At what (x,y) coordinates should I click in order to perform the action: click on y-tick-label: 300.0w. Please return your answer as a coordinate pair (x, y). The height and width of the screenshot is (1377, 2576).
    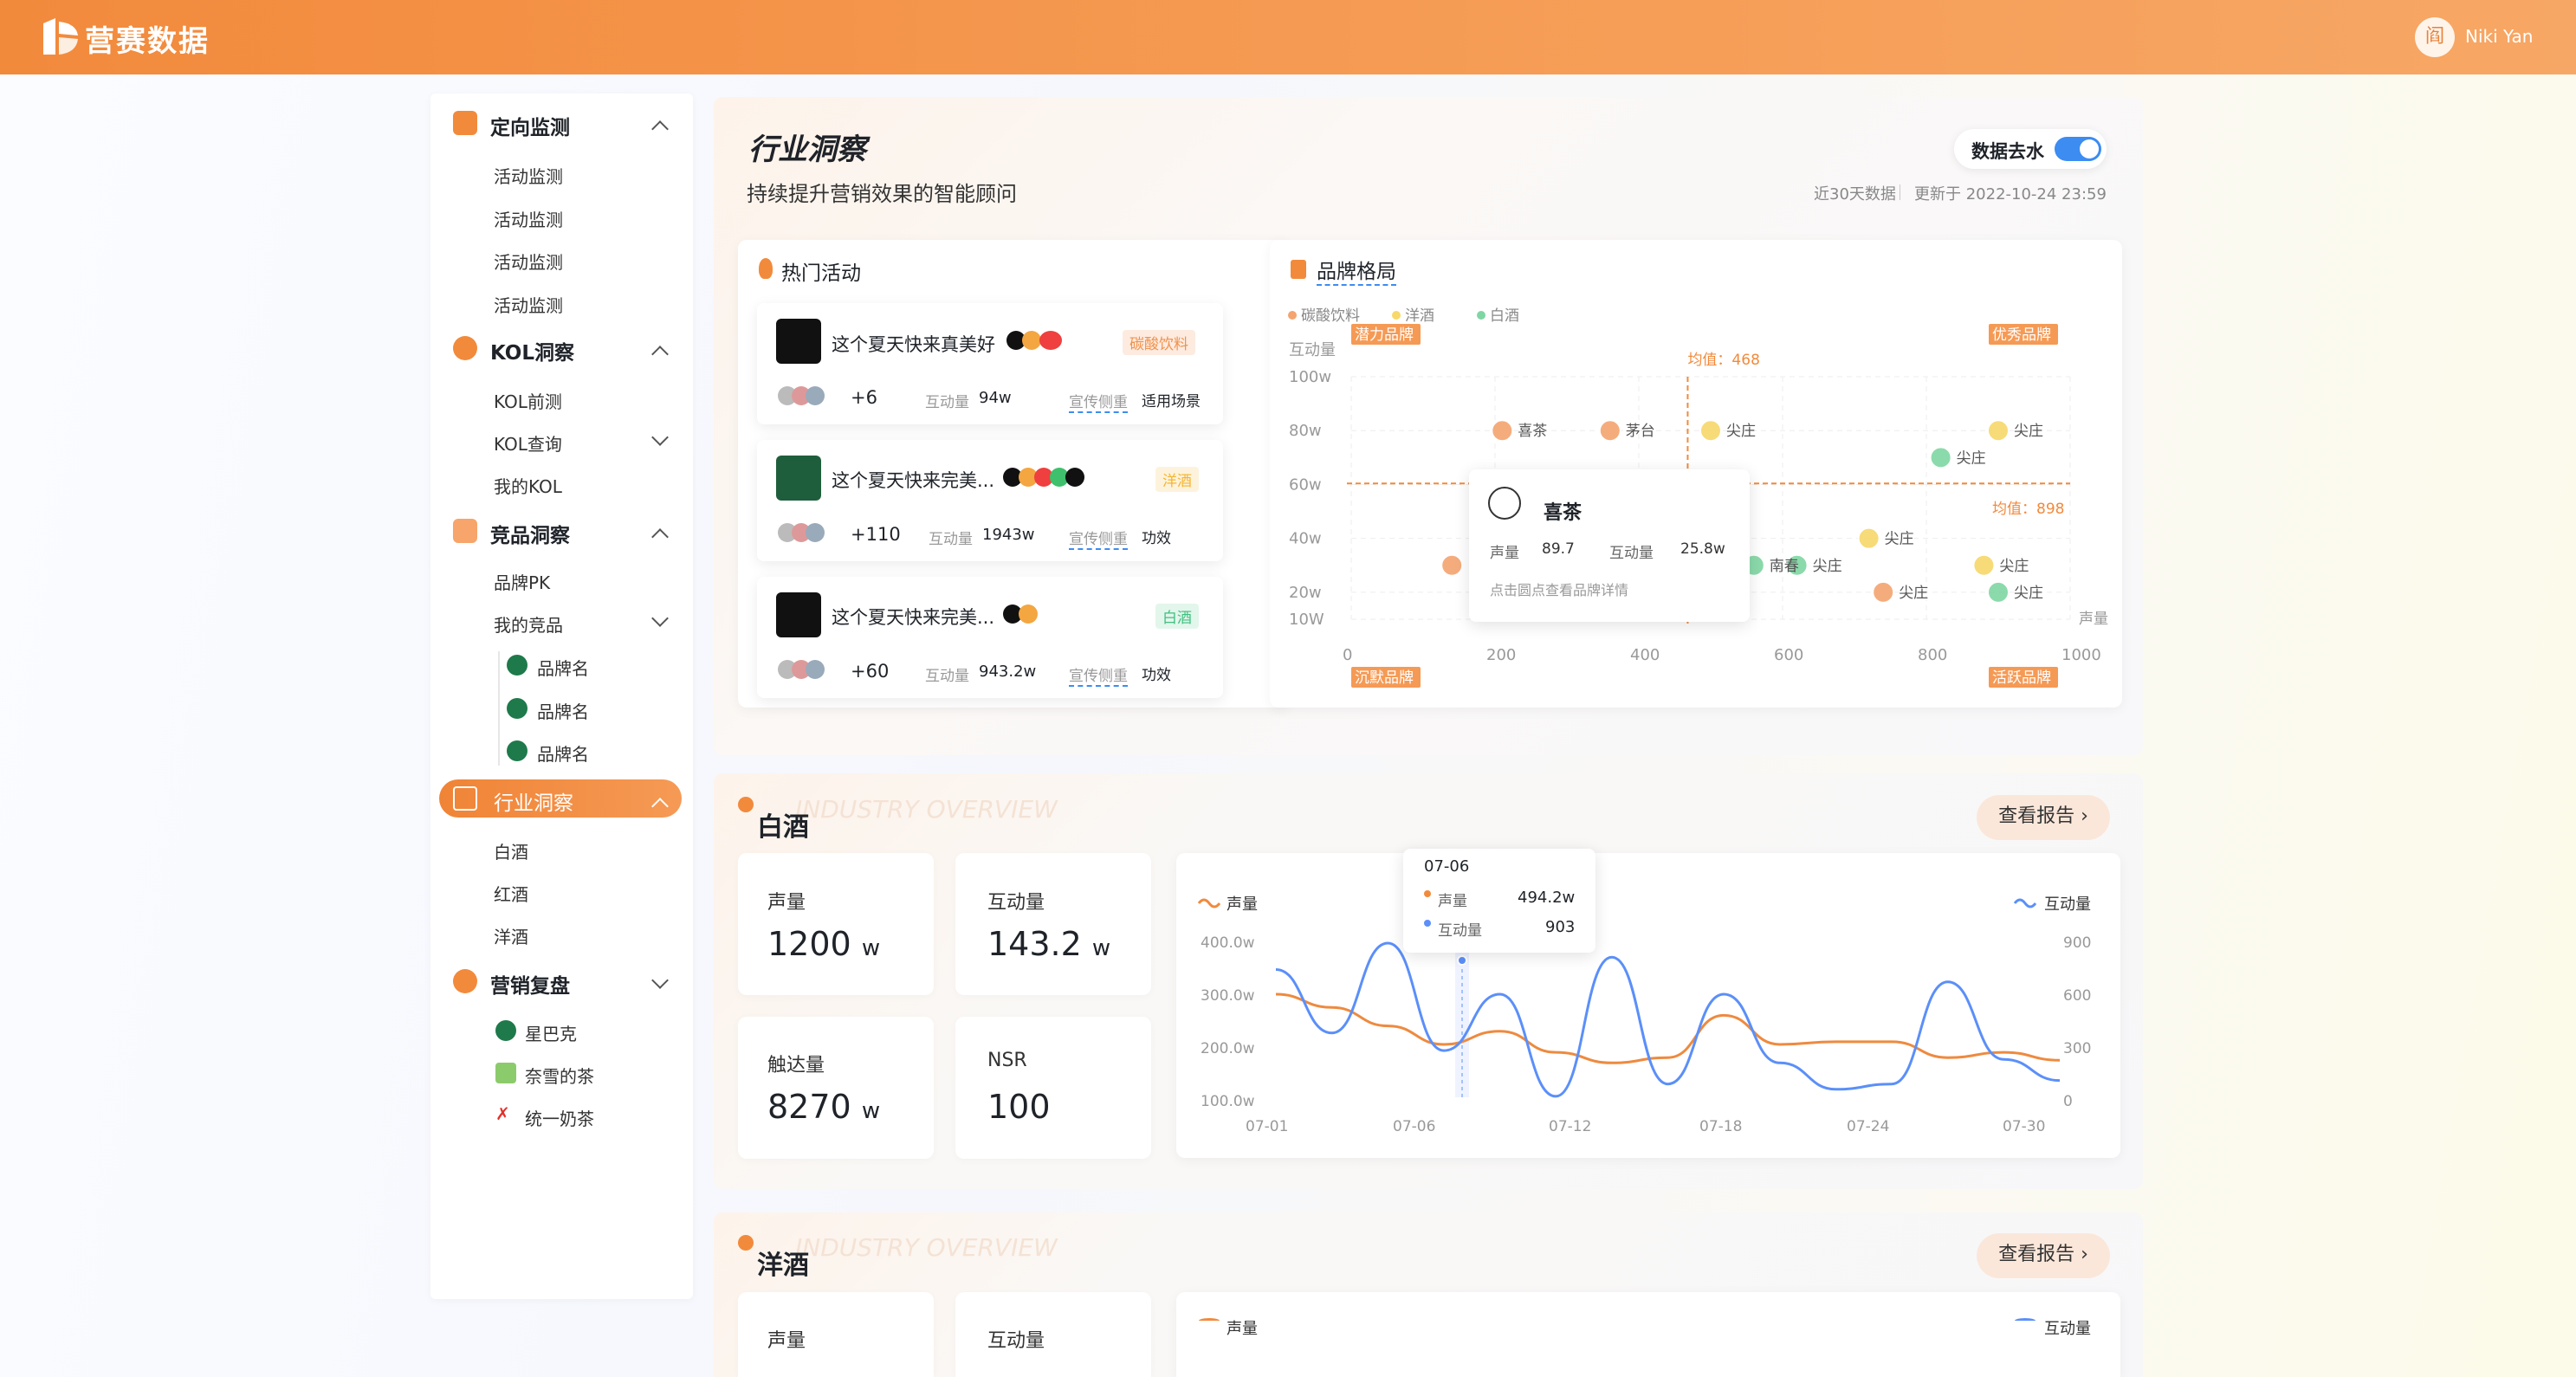
    Looking at the image, I should click on (1228, 996).